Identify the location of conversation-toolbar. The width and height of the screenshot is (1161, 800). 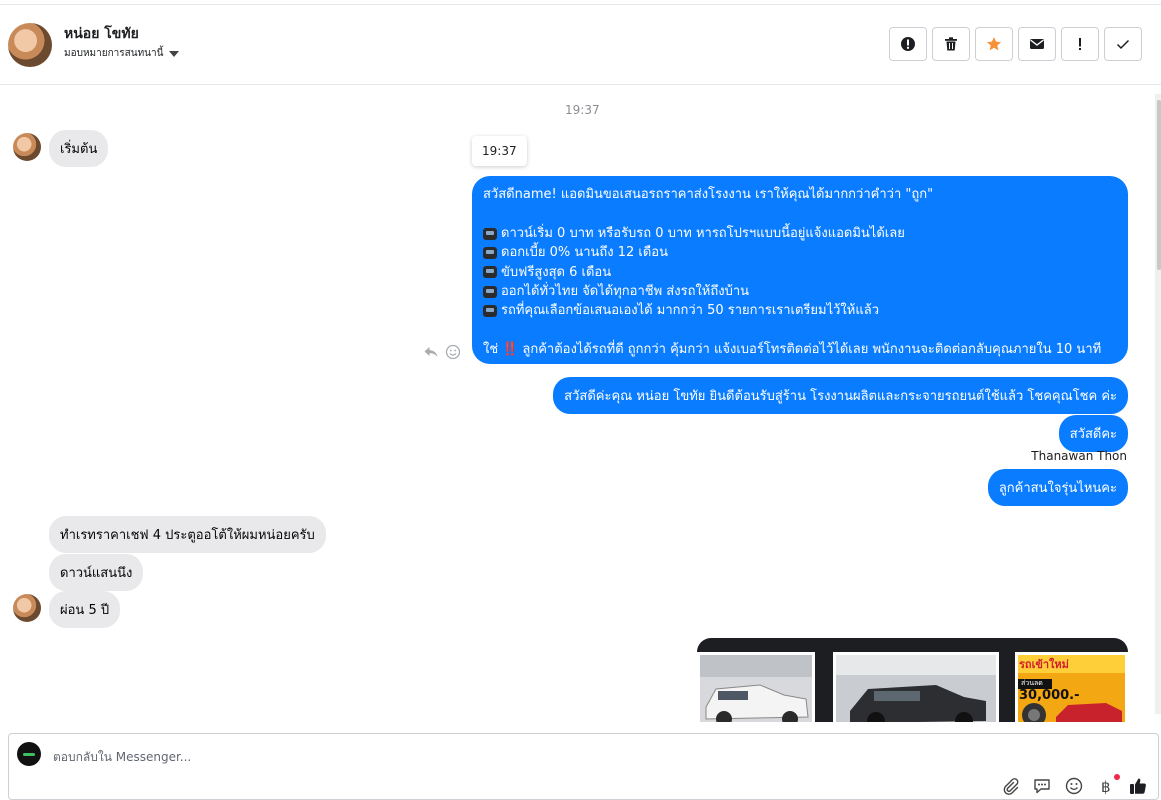
(1015, 44).